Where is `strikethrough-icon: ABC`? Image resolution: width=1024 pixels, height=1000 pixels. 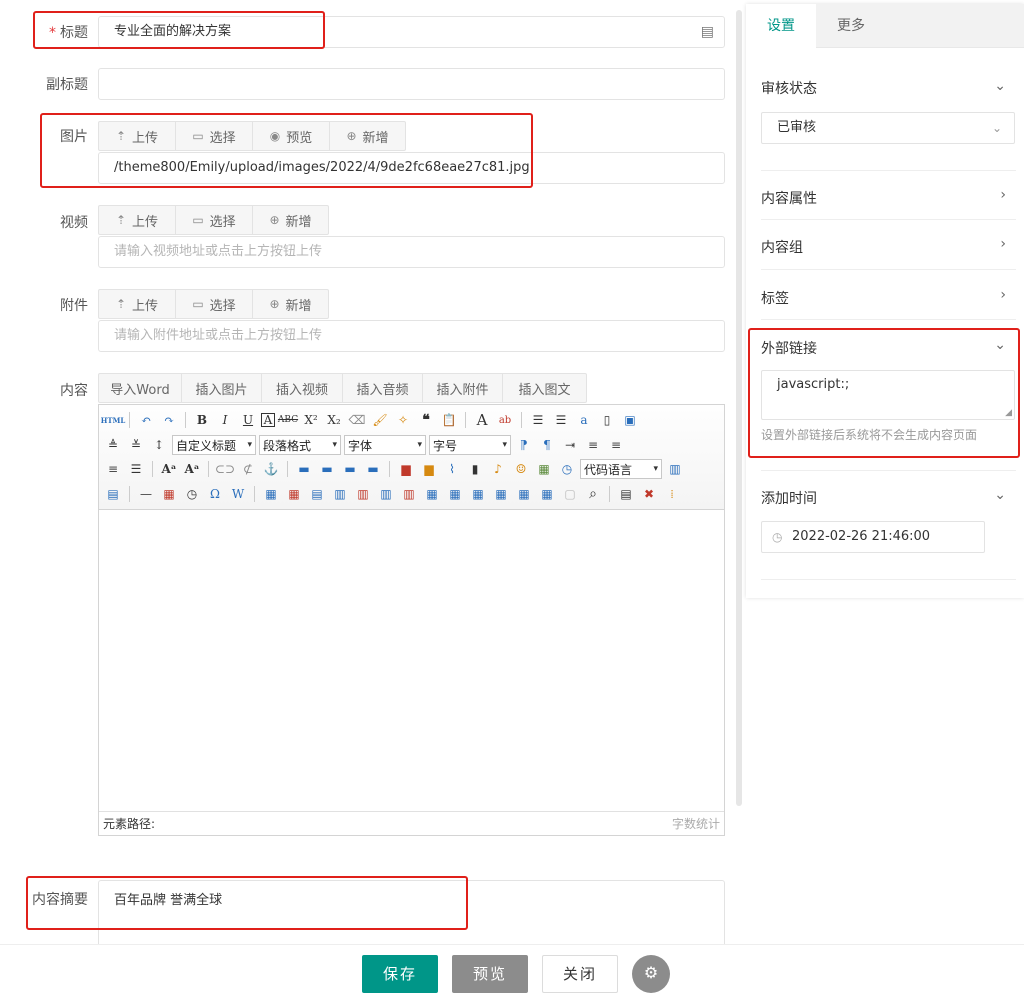
strikethrough-icon: ABC is located at coordinates (288, 420).